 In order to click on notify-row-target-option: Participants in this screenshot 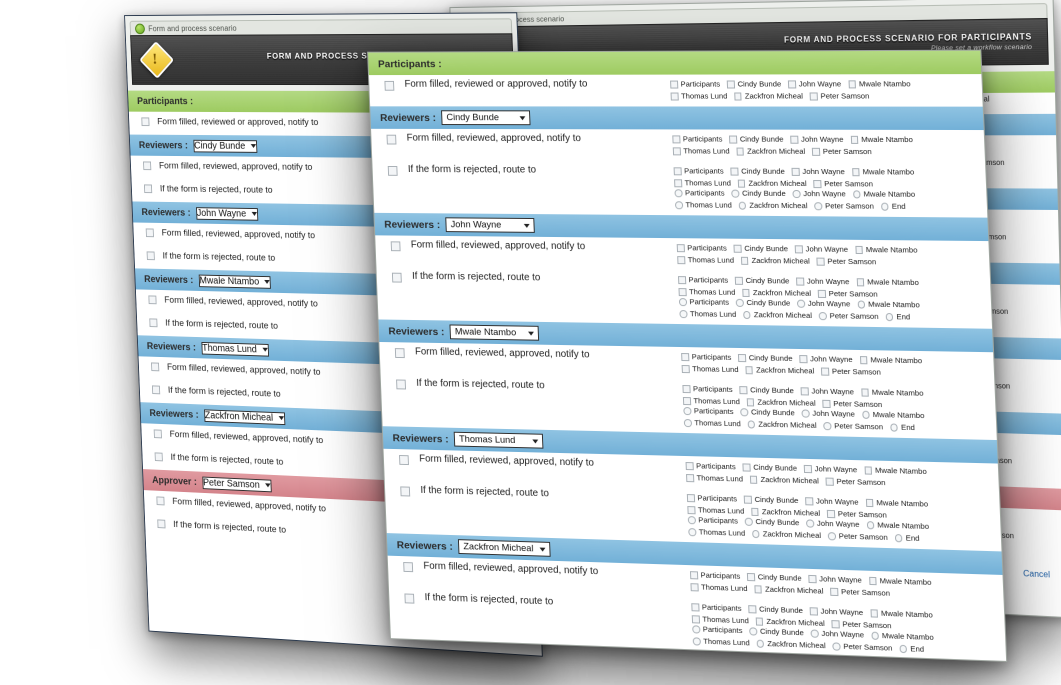, I will do `click(706, 357)`.